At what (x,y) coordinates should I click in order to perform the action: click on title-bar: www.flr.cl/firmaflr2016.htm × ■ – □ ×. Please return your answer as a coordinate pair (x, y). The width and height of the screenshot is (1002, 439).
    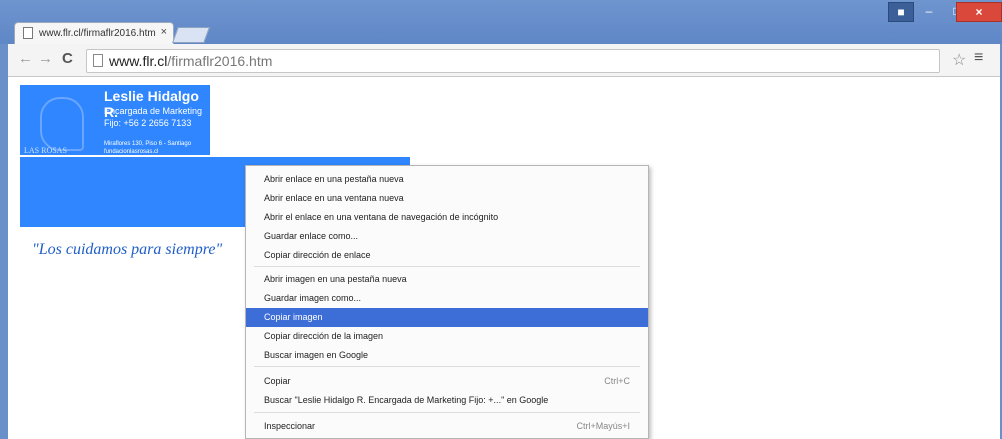
    Looking at the image, I should click on (501, 22).